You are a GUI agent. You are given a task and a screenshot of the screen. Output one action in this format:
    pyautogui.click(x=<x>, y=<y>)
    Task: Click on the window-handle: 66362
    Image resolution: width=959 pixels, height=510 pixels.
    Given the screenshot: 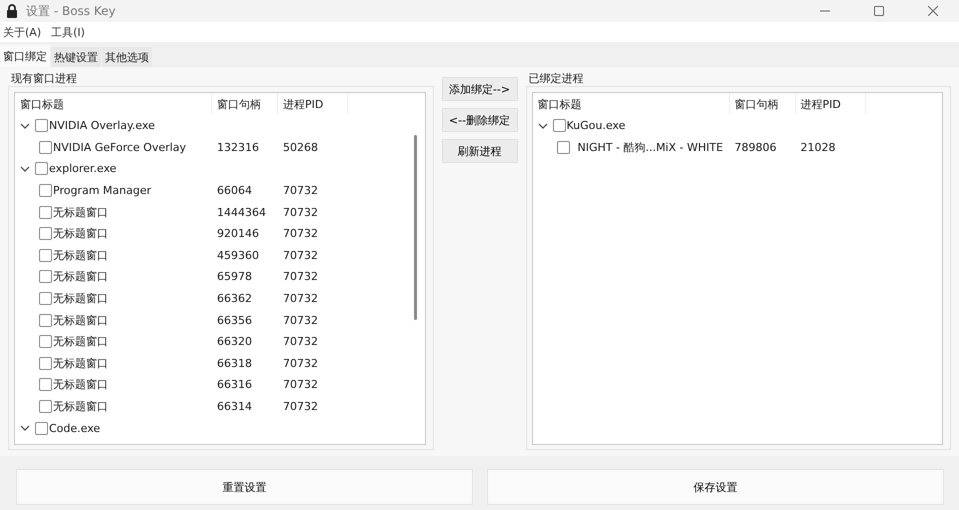 What is the action you would take?
    pyautogui.click(x=234, y=299)
    